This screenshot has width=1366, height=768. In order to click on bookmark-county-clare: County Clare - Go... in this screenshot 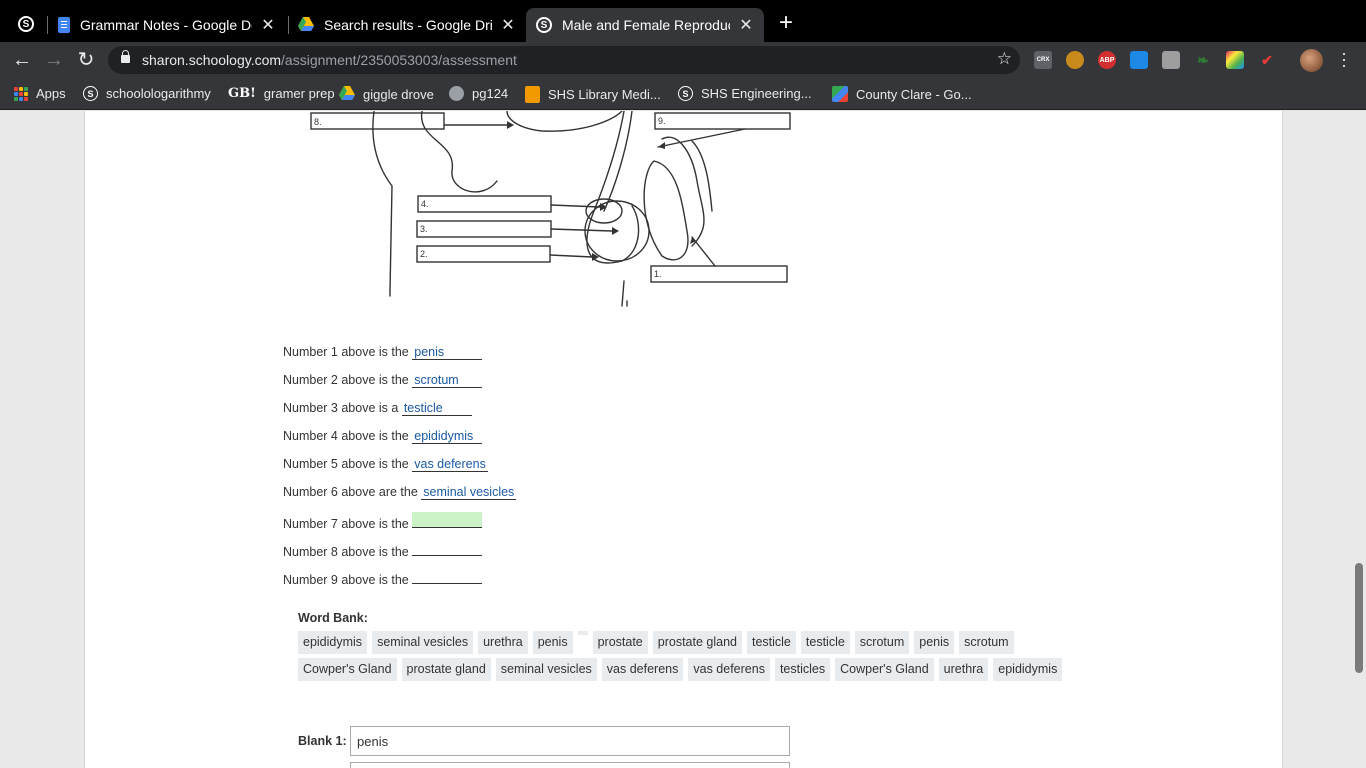, I will do `click(902, 94)`.